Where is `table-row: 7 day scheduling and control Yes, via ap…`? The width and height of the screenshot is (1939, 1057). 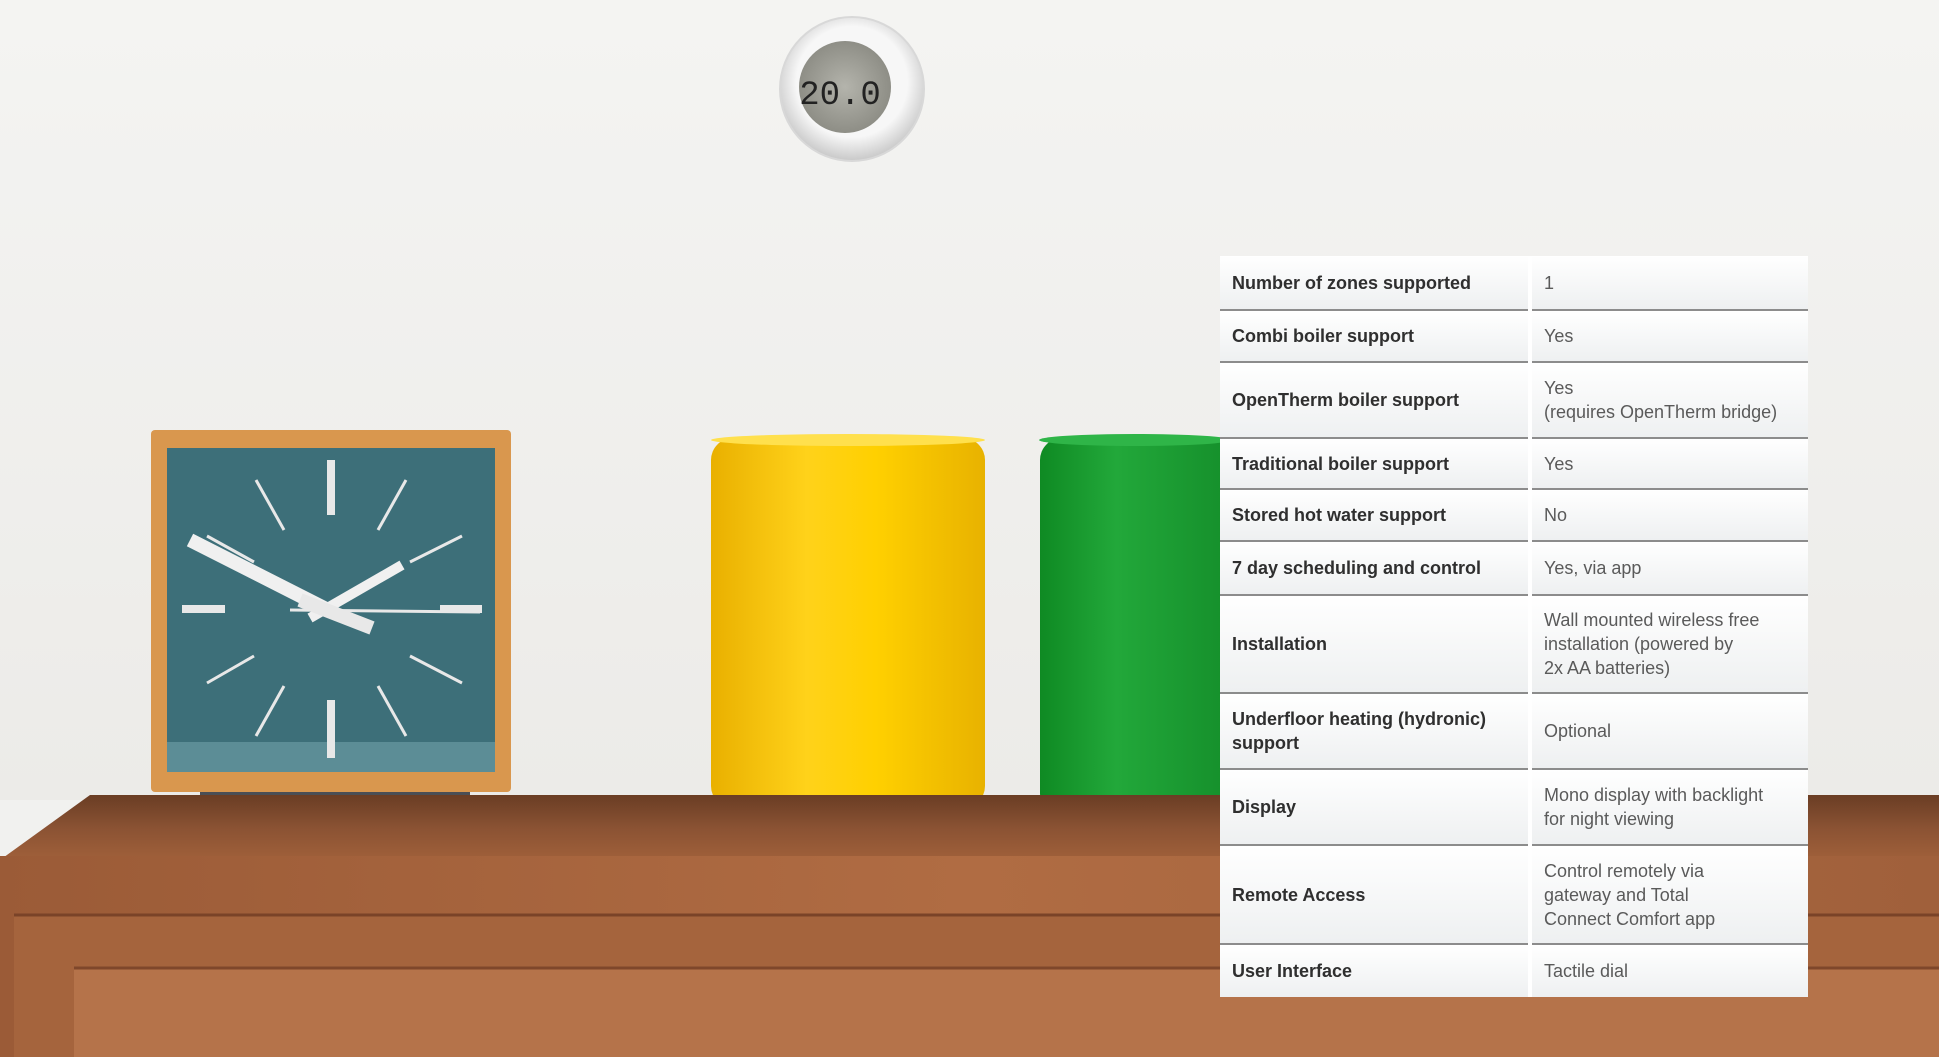
table-row: 7 day scheduling and control Yes, via ap… is located at coordinates (1514, 568).